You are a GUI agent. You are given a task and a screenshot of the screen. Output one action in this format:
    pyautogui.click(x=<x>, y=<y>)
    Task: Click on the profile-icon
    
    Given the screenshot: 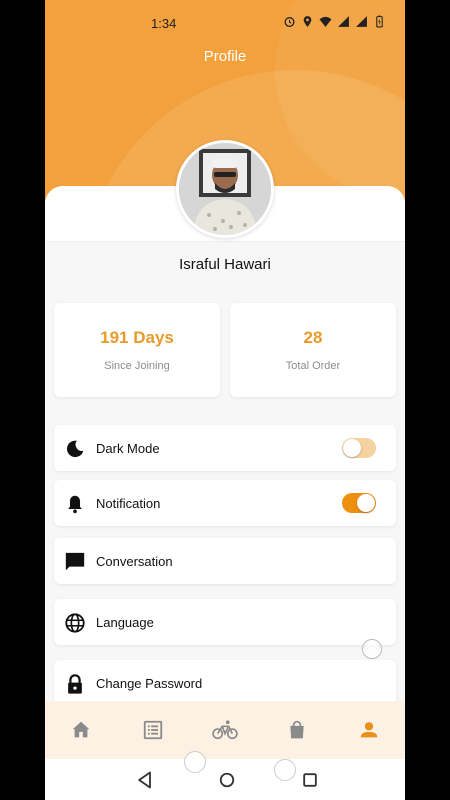 What is the action you would take?
    pyautogui.click(x=369, y=730)
    